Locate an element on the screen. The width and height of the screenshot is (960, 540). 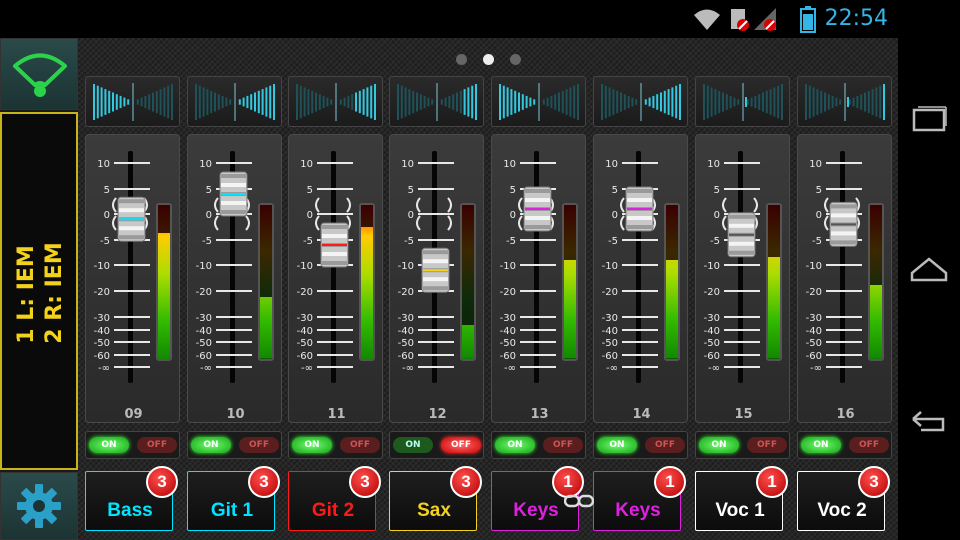
channel-strip-10: 10 5 0 -5 -10 -20 -30 -40 -50 -60 -∞ 10 ON OFF Git 13 is located at coordinates (234, 289).